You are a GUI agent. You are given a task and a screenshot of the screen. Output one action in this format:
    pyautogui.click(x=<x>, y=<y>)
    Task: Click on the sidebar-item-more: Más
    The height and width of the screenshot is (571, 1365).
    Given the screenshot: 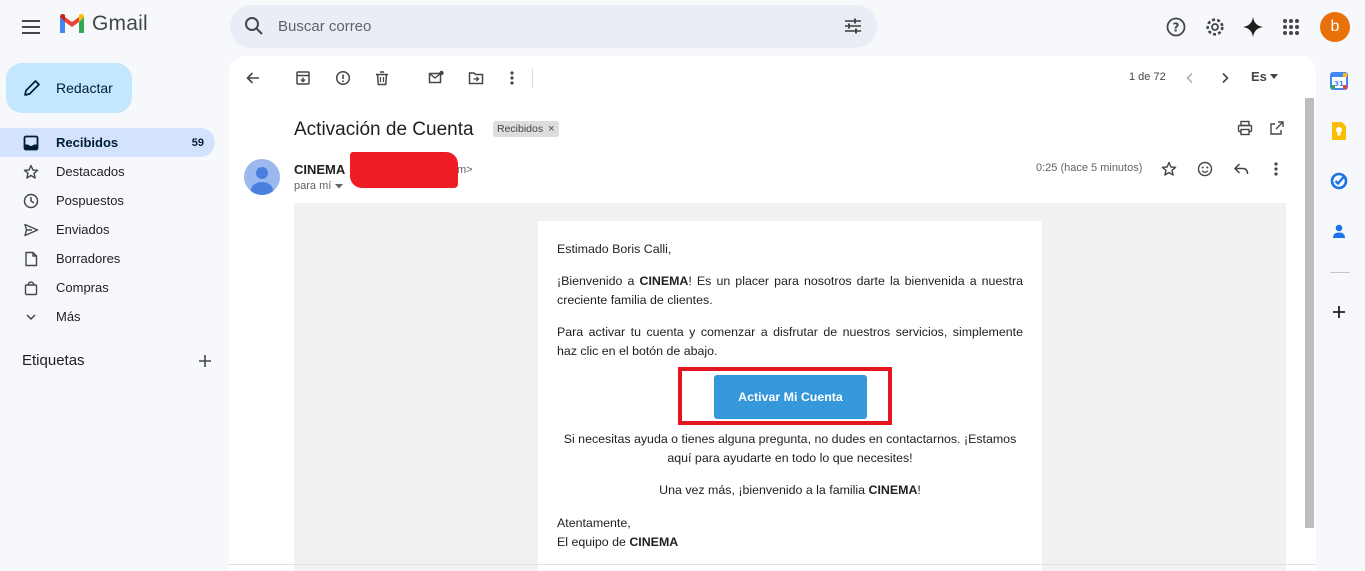 What is the action you would take?
    pyautogui.click(x=107, y=316)
    